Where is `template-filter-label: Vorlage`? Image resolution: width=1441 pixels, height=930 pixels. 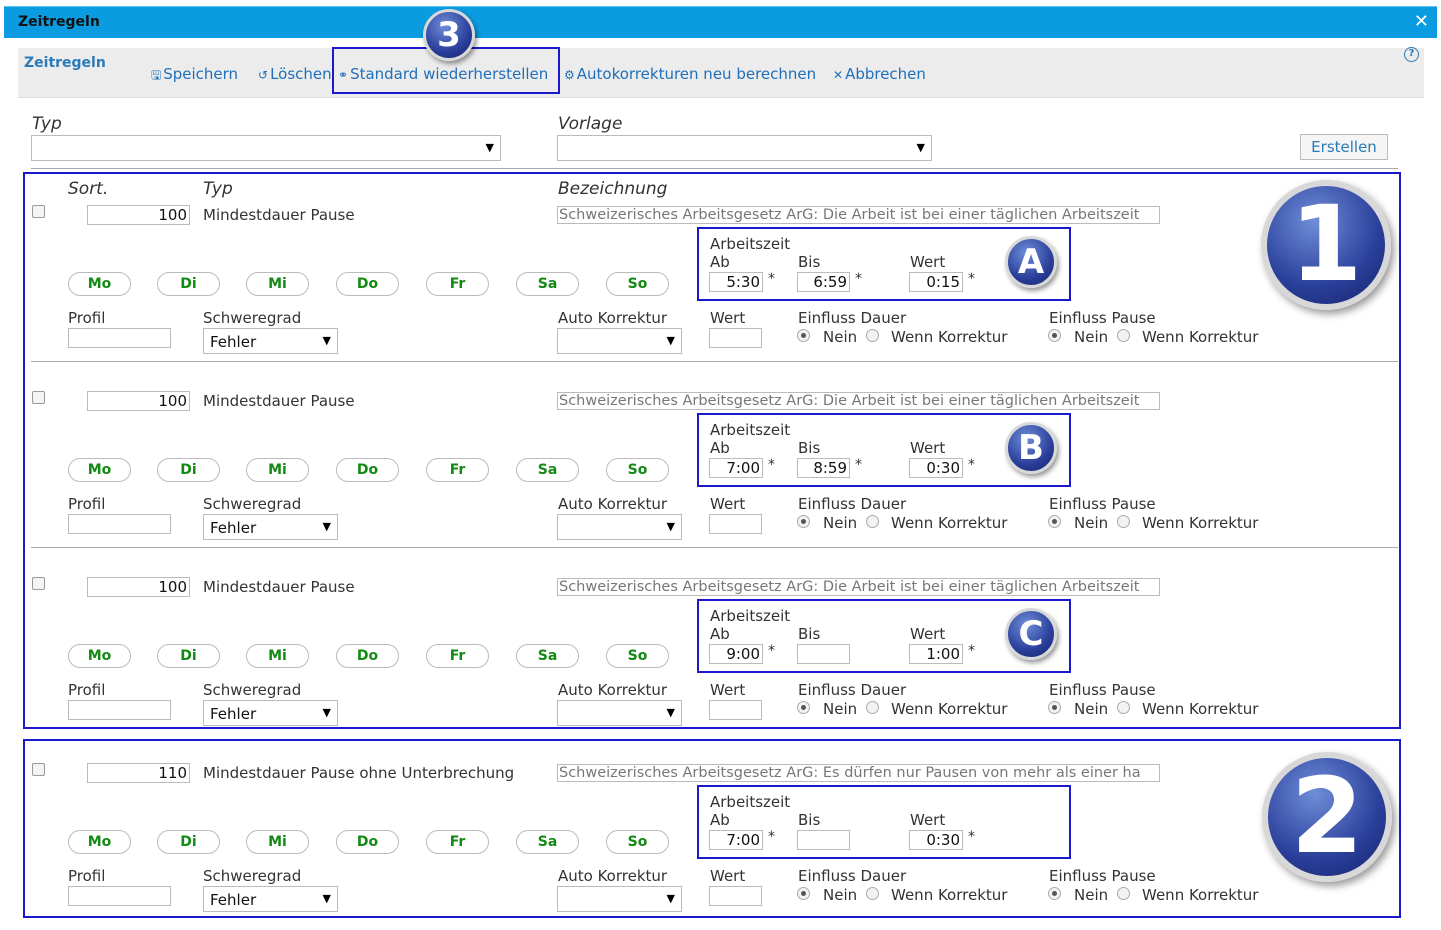
template-filter-label: Vorlage is located at coordinates (590, 124).